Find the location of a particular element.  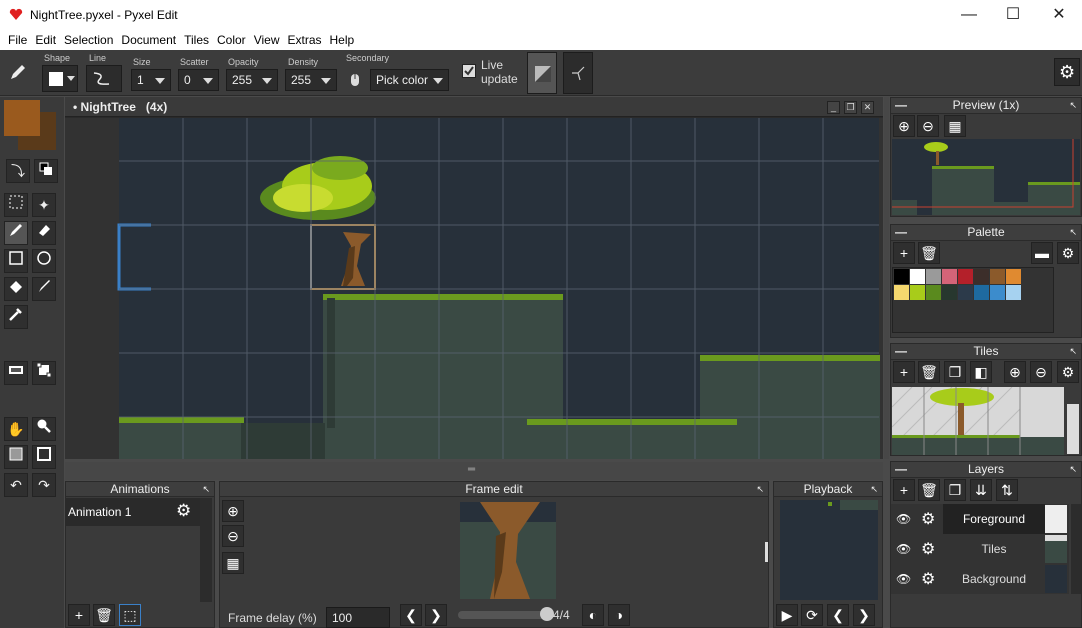

layer-duplicate-button: ❐ is located at coordinates (955, 490).